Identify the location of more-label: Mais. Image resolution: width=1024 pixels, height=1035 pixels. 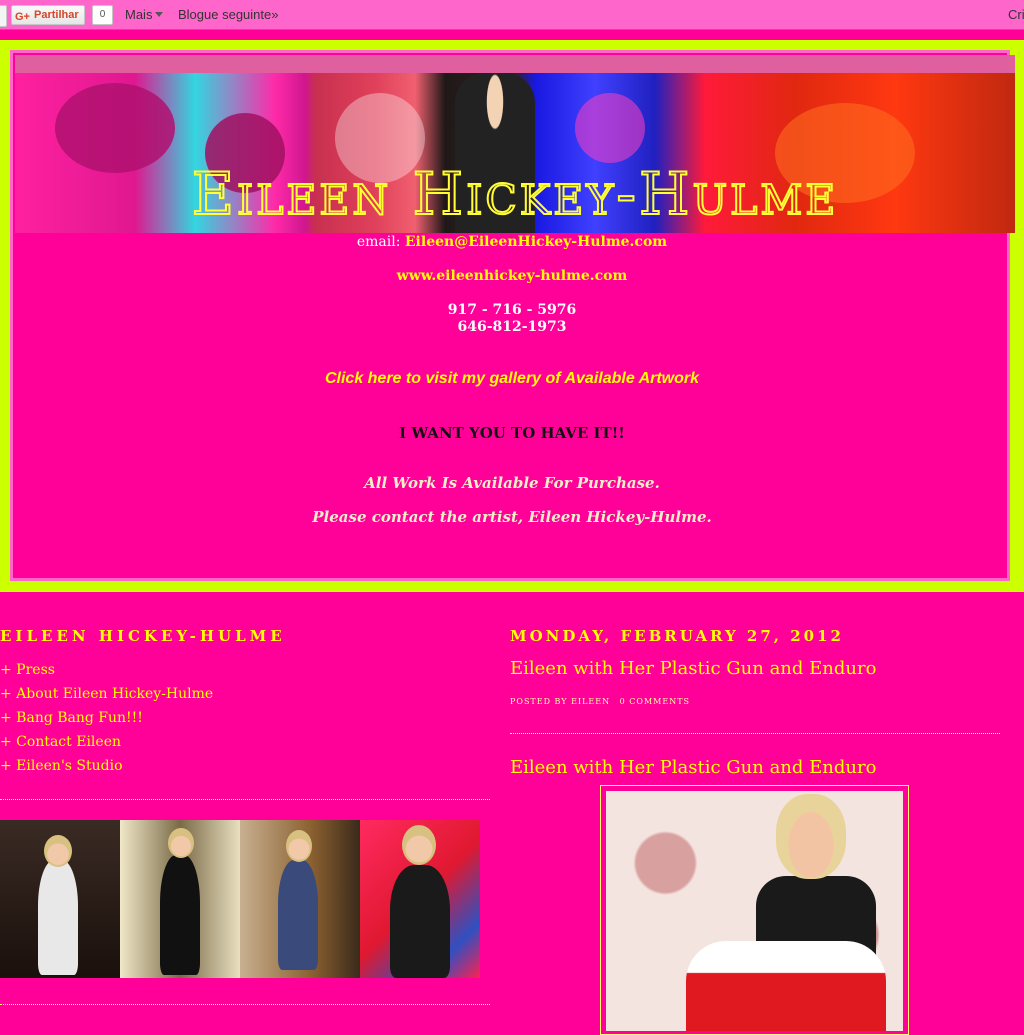
(139, 14).